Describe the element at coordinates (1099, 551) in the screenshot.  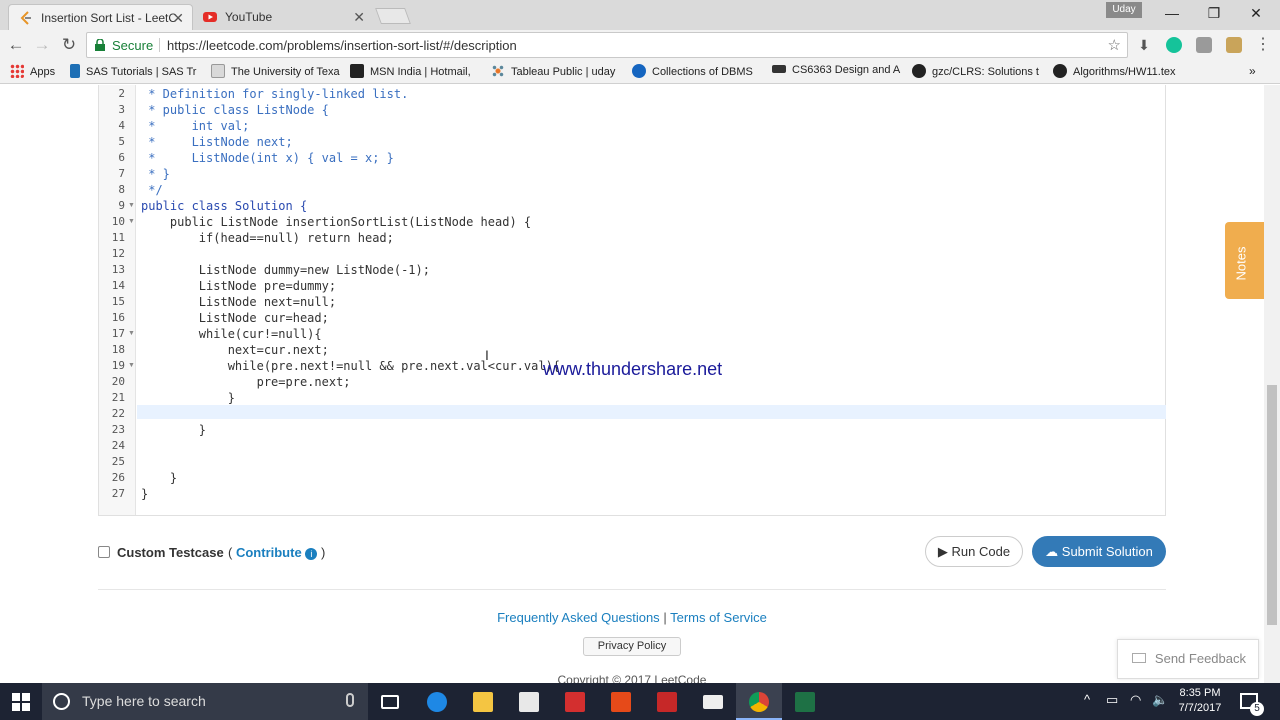
I see `submit-solution-button: ☁ Submit Solution` at that location.